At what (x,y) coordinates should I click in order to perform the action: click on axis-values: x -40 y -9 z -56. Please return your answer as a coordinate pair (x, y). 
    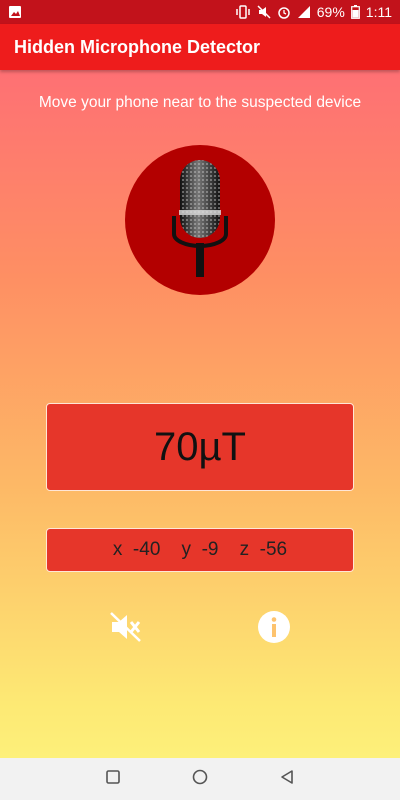
    Looking at the image, I should click on (200, 549).